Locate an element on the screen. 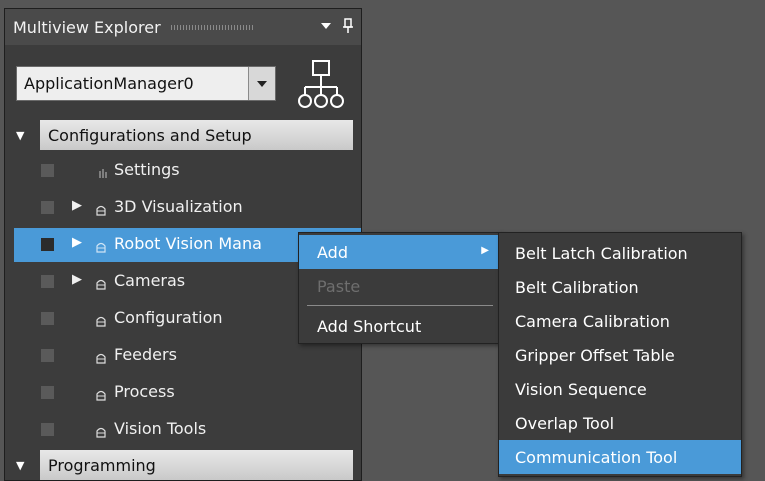  pane-title: Multiview Explorer is located at coordinates (87, 27).